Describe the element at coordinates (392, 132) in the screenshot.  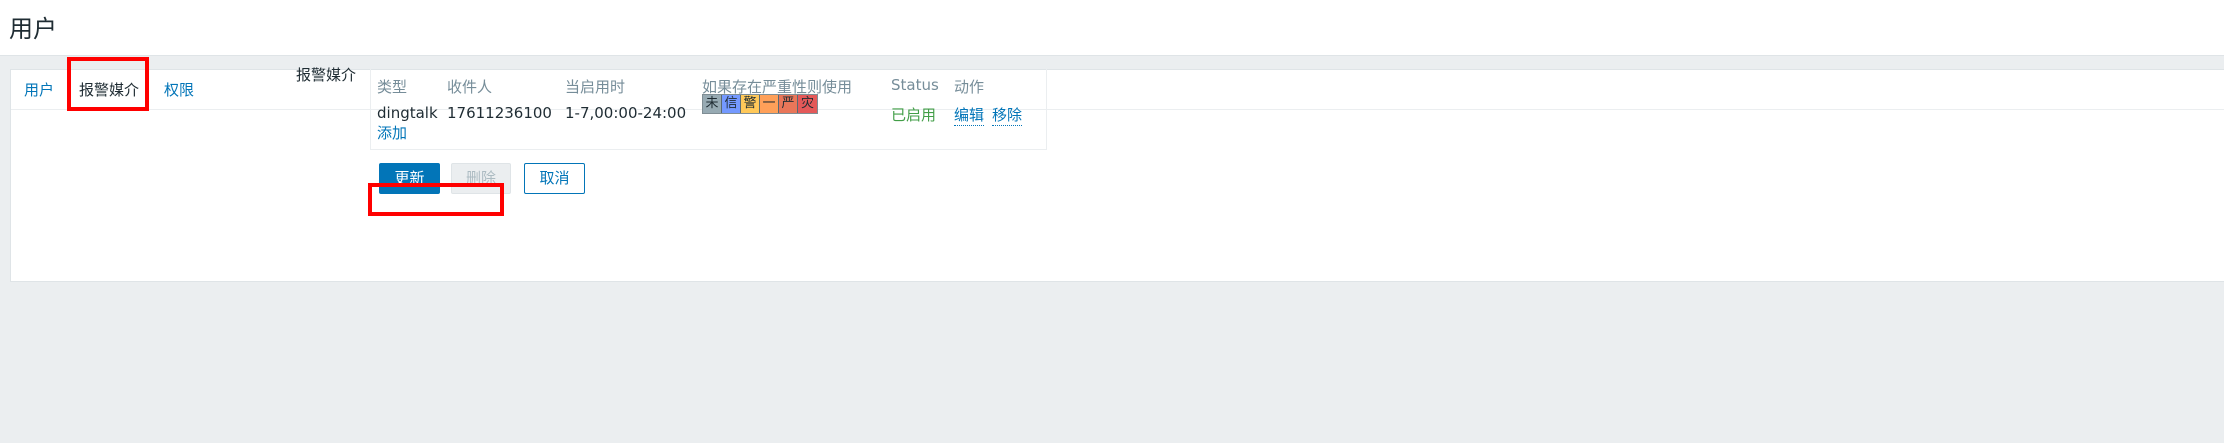
I see `add-media-link: 添加` at that location.